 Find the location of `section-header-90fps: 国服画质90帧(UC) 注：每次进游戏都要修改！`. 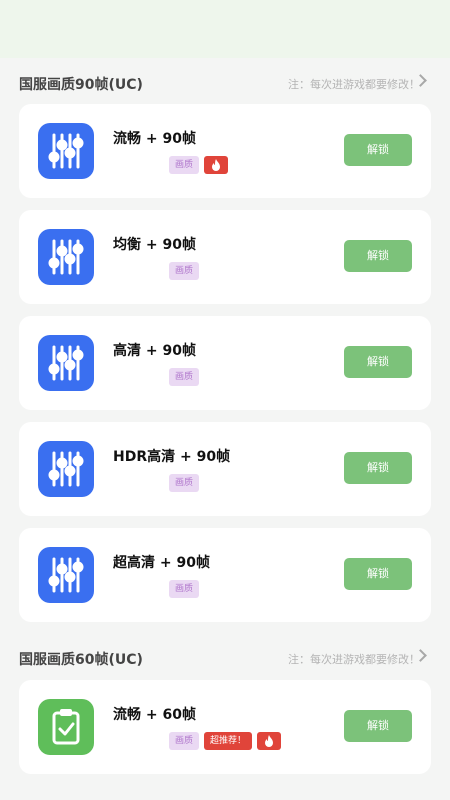

section-header-90fps: 国服画质90帧(UC) 注：每次进游戏都要修改！ is located at coordinates (225, 85).